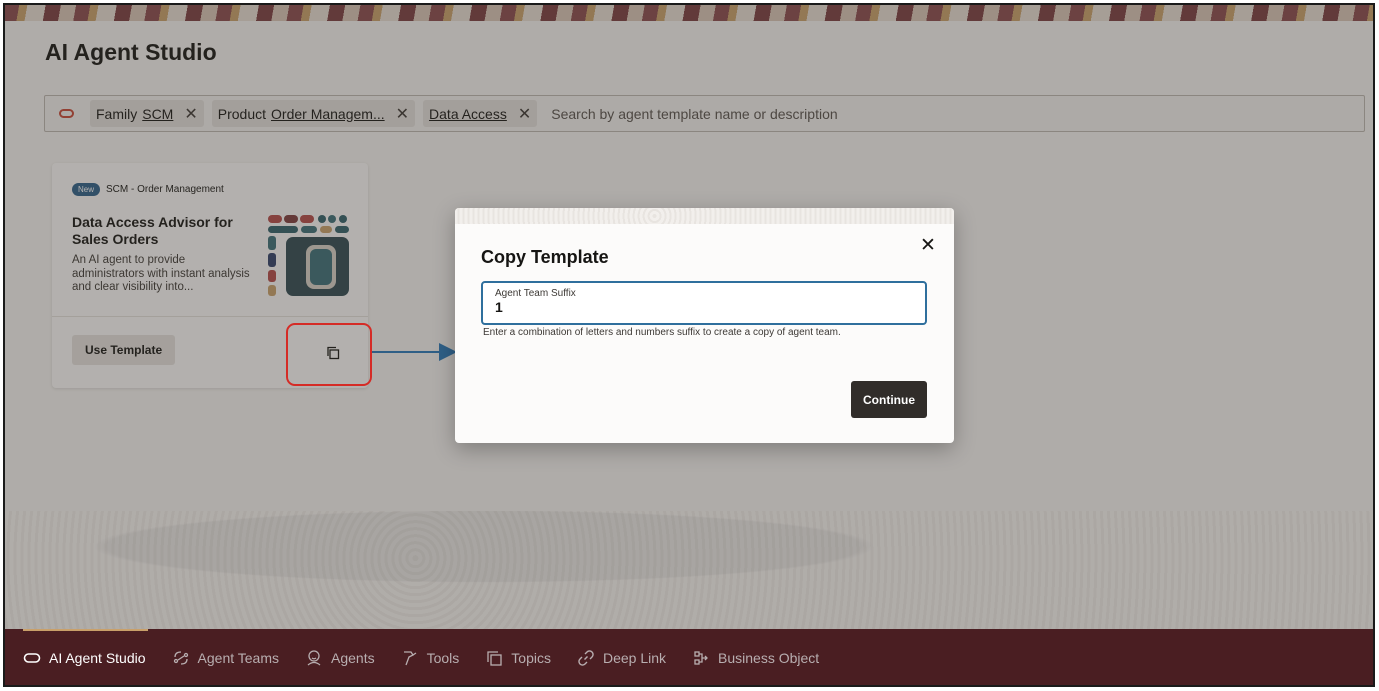  What do you see at coordinates (545, 257) in the screenshot?
I see `dialog-title: Copy Template` at bounding box center [545, 257].